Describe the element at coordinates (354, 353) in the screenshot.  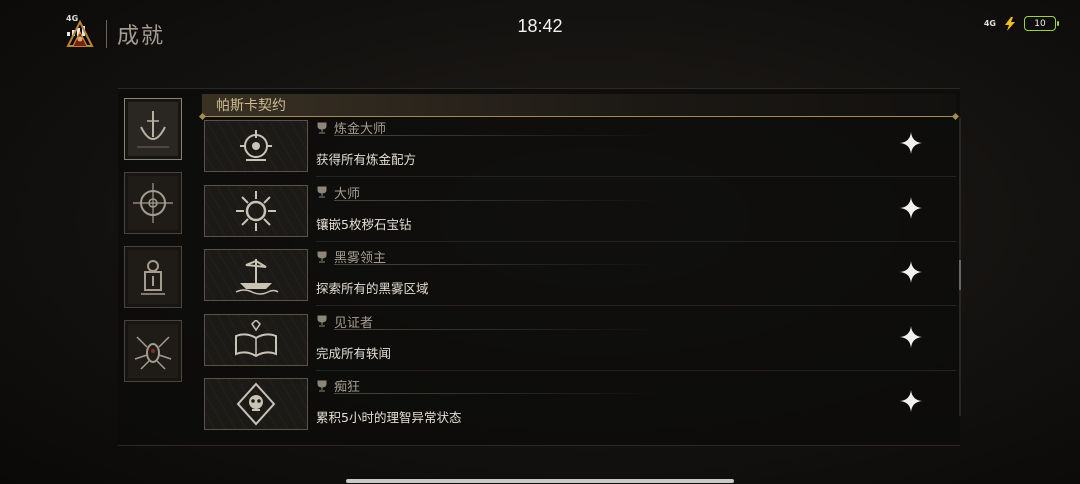
I see `achievement-description: 完成所有轶闻` at that location.